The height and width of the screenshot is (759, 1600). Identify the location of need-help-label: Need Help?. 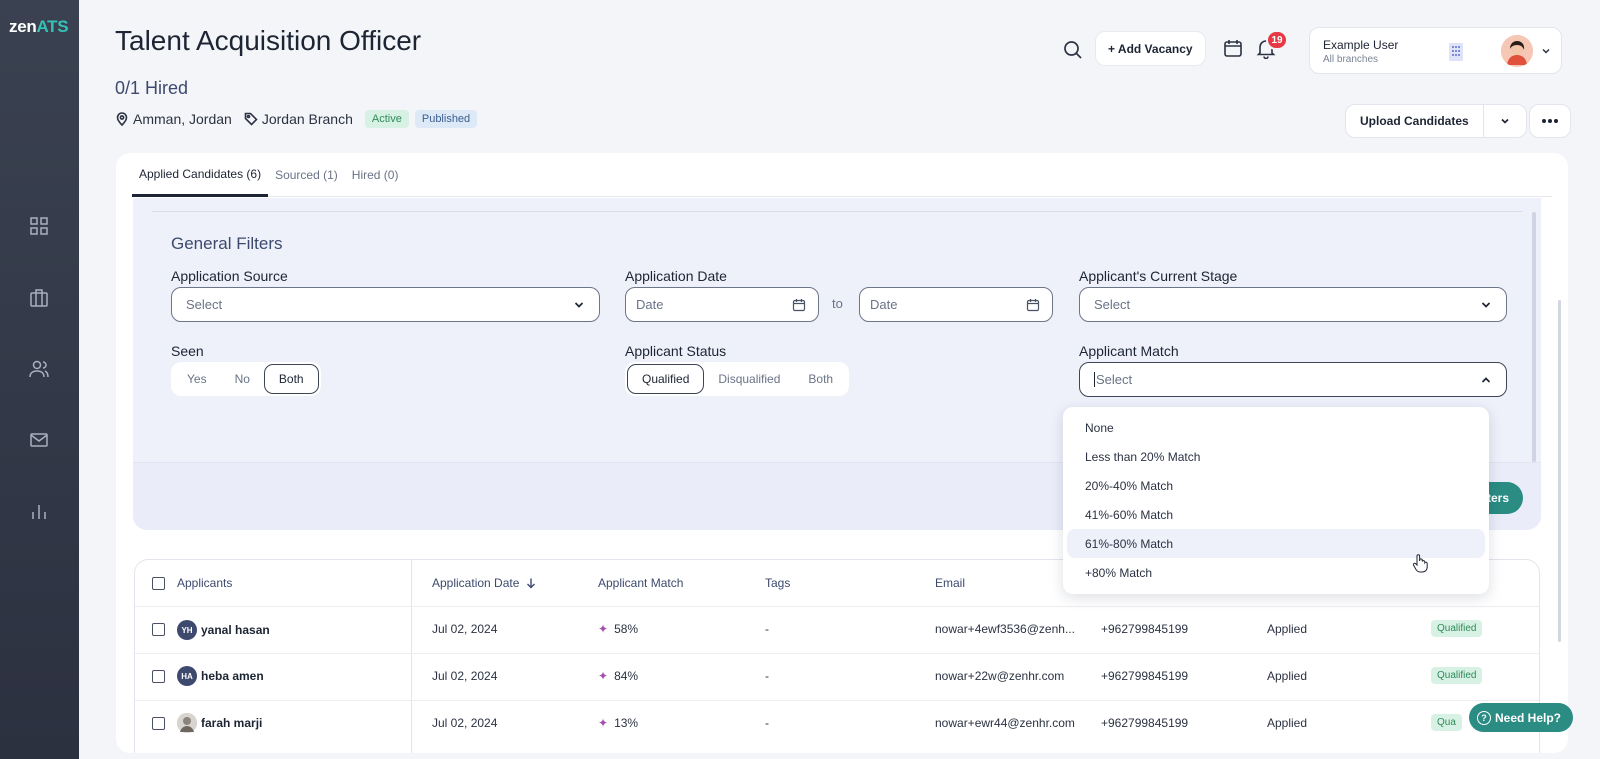
(1528, 717).